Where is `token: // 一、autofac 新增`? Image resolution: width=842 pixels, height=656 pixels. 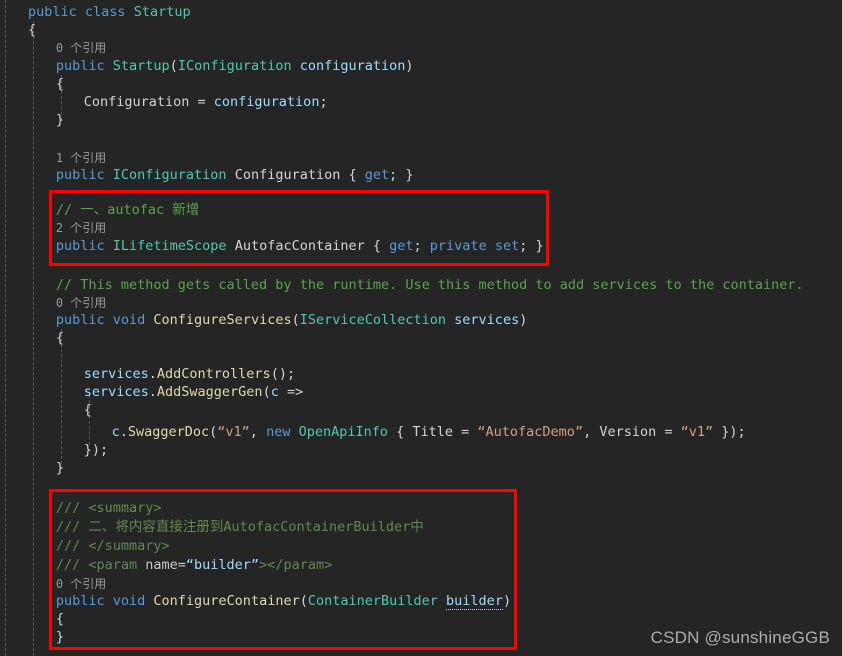
token: // 一、autofac 新增 is located at coordinates (127, 210).